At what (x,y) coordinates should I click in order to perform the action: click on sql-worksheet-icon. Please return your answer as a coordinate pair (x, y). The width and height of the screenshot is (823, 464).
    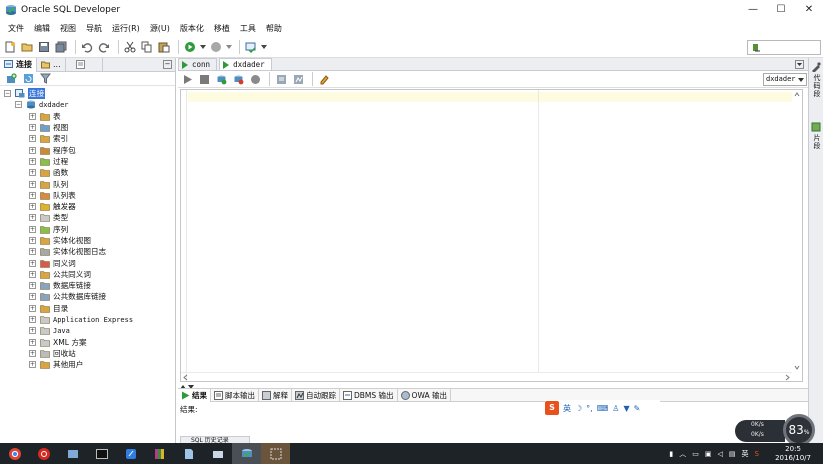
    Looking at the image, I should click on (251, 47).